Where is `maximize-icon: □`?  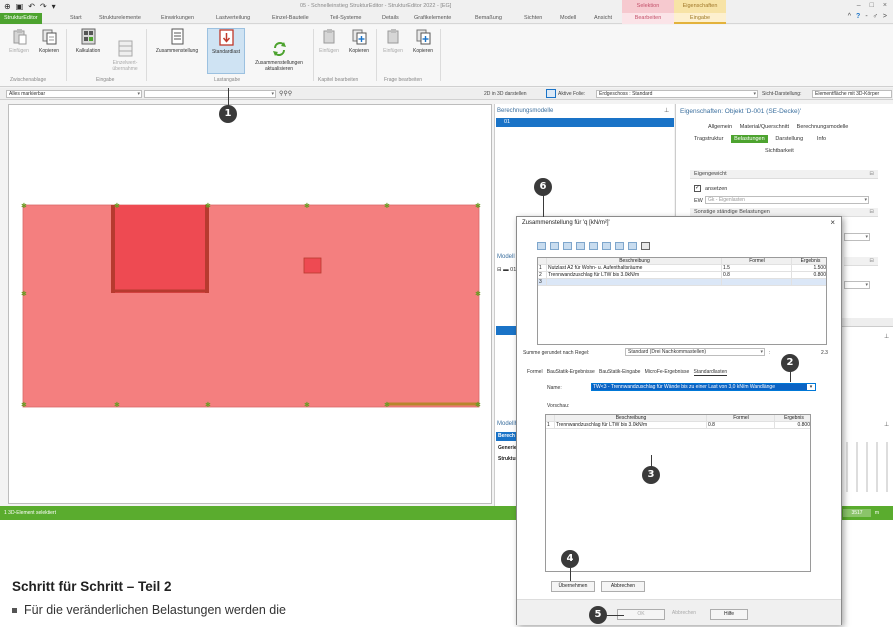
maximize-icon: □ is located at coordinates (872, 5).